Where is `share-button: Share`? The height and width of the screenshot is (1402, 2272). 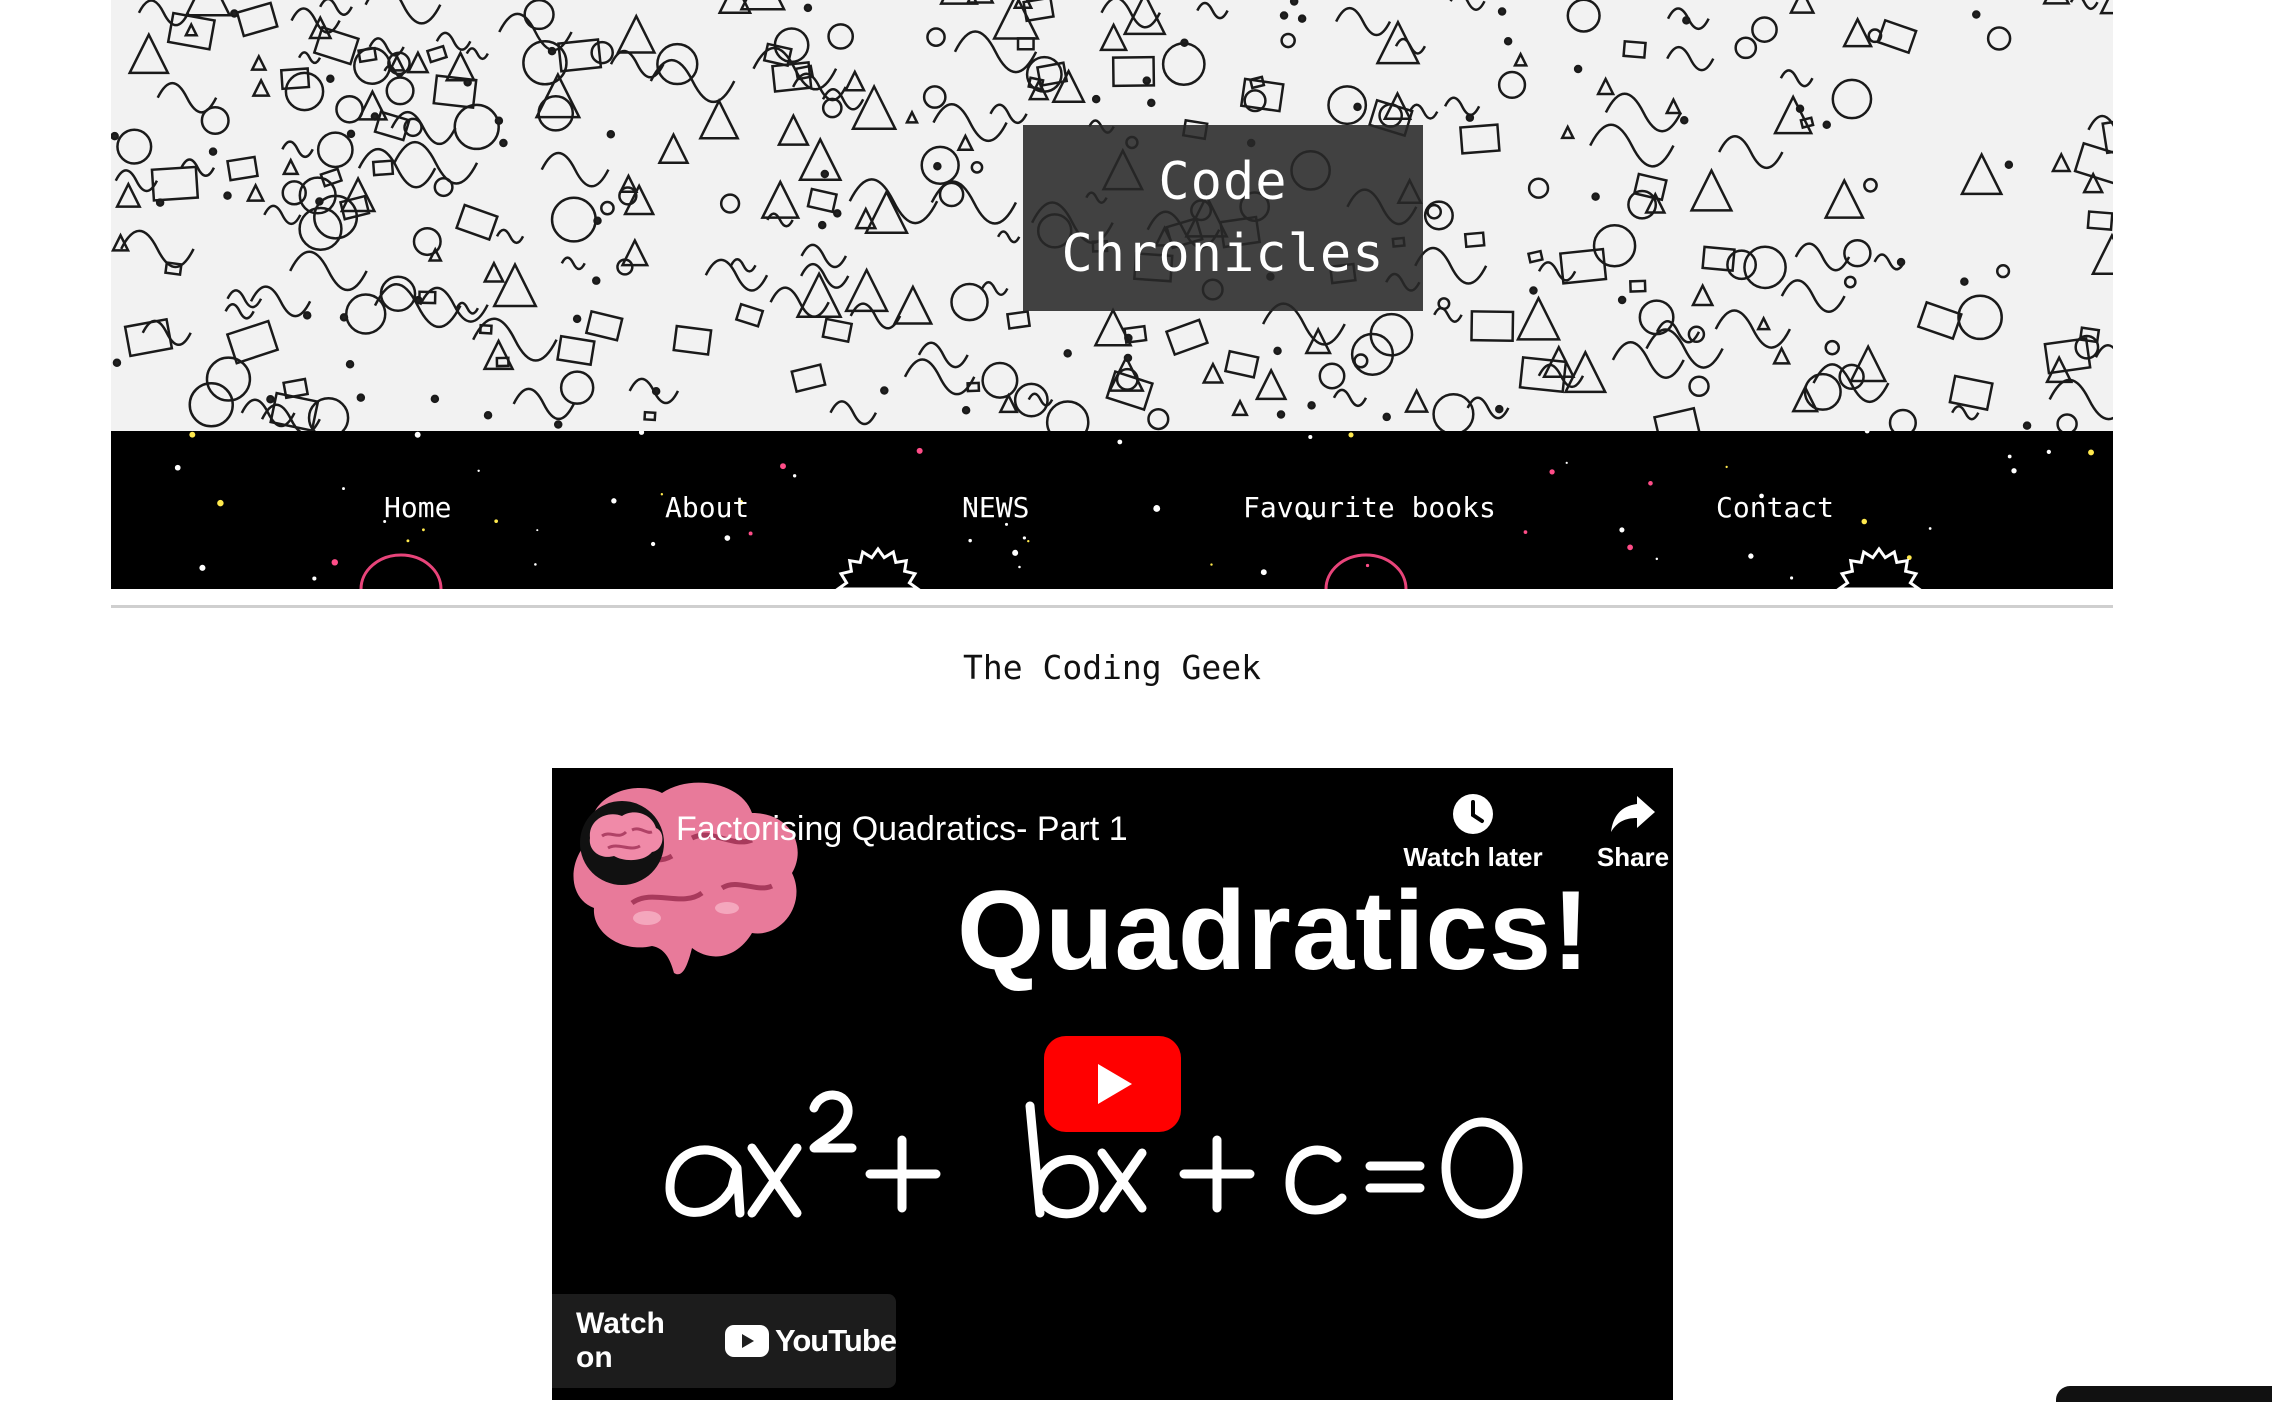 share-button: Share is located at coordinates (1615, 832).